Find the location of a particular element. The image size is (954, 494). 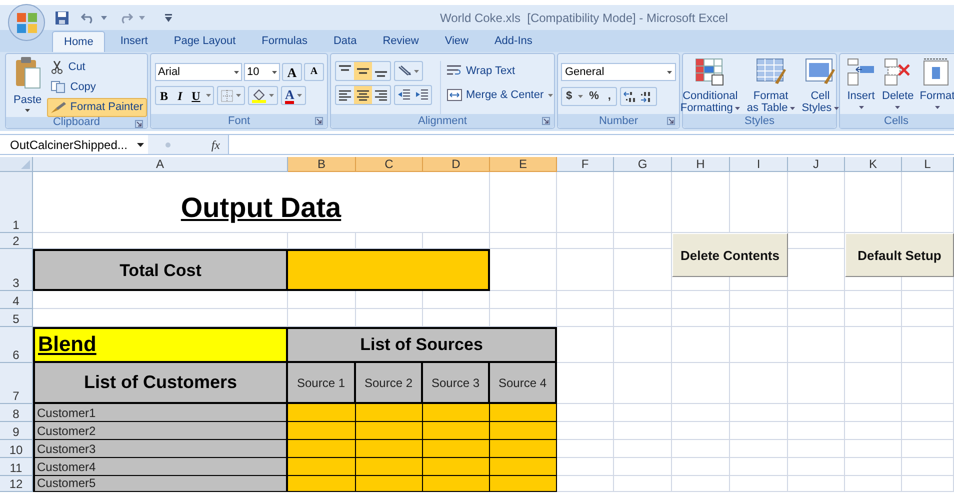

number-format-field: General is located at coordinates (618, 72).